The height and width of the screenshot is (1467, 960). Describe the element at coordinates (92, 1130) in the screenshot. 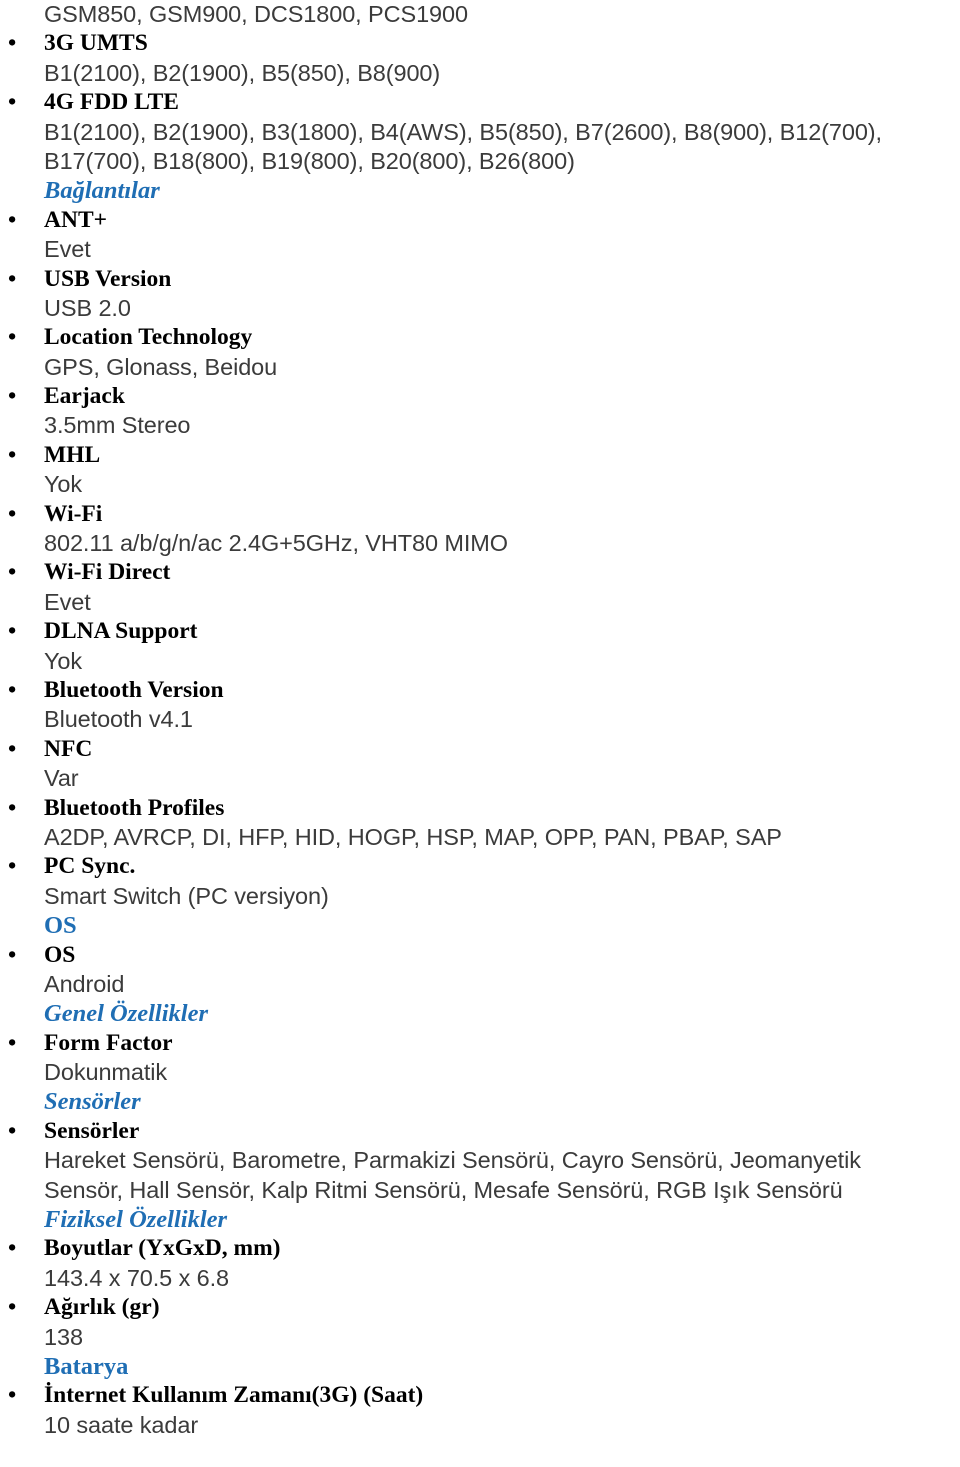

I see `spec-item-label-text: Sensörler` at that location.